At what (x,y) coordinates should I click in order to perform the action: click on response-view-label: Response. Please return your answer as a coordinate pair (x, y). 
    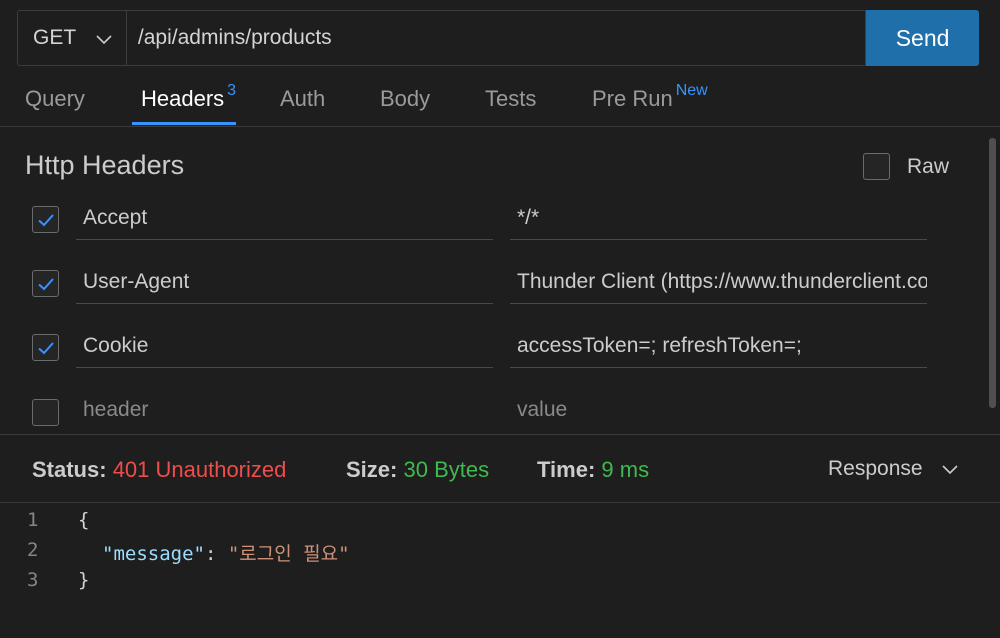
    Looking at the image, I should click on (875, 468).